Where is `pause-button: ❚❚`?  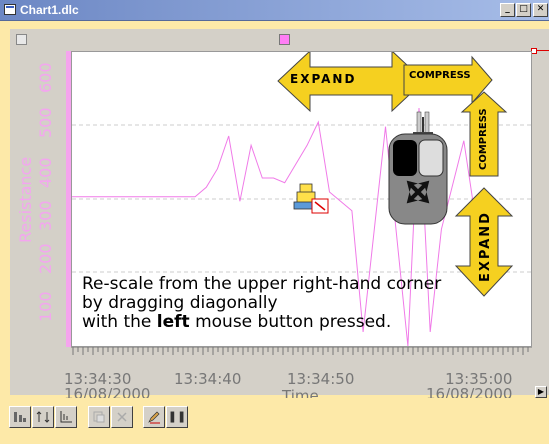 pause-button: ❚❚ is located at coordinates (177, 417).